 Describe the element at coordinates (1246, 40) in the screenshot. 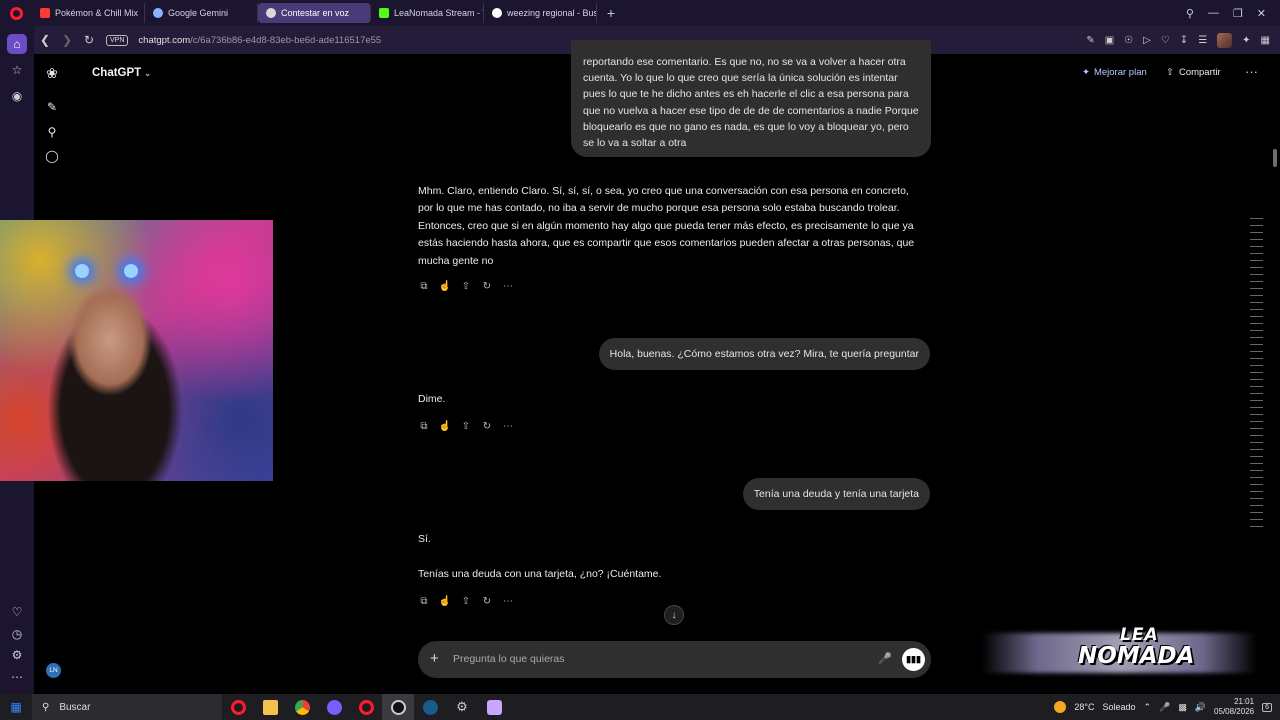

I see `extension-icon: ✦` at that location.